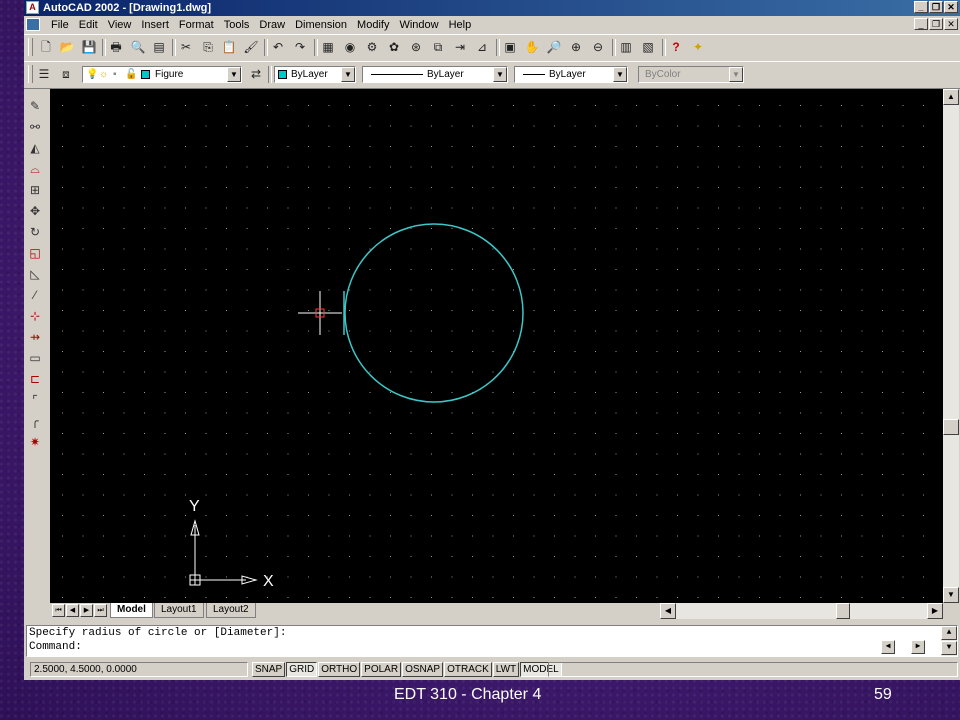 Image resolution: width=960 pixels, height=720 pixels. I want to click on menu-edit: Edit, so click(88, 25).